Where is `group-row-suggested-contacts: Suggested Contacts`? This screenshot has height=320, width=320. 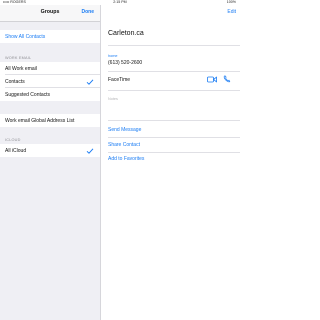
group-row-suggested-contacts: Suggested Contacts is located at coordinates (50, 94).